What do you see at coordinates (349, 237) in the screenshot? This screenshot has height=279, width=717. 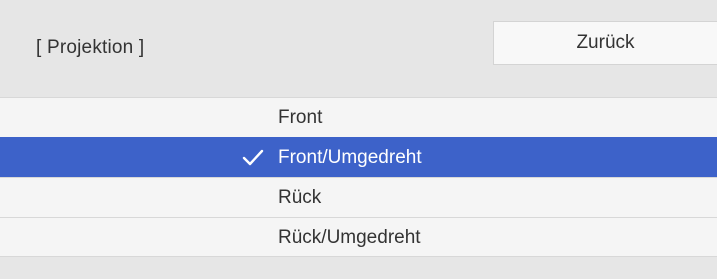 I see `option-label: Rück/Umgedreht` at bounding box center [349, 237].